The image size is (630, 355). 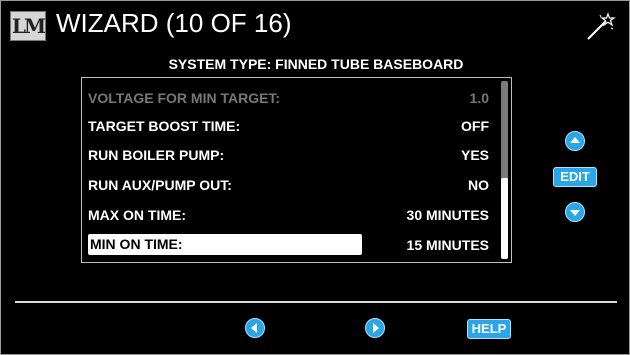 What do you see at coordinates (447, 215) in the screenshot?
I see `list-item-value: 30 MINUTES` at bounding box center [447, 215].